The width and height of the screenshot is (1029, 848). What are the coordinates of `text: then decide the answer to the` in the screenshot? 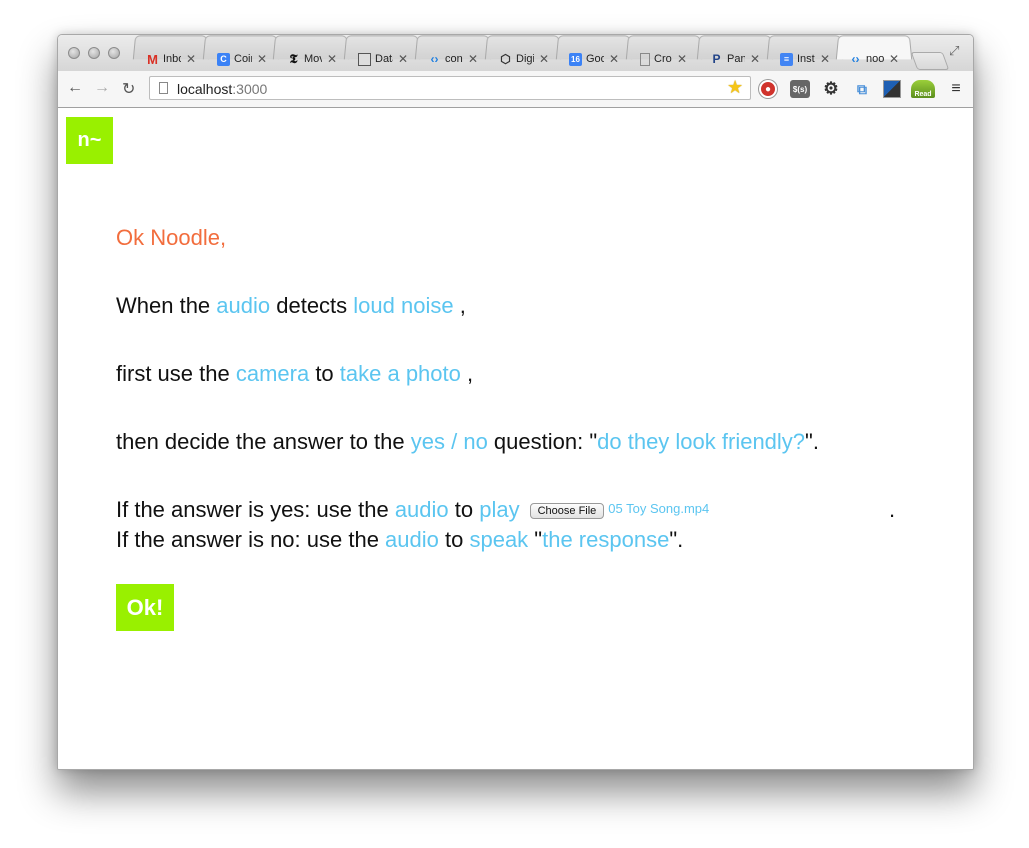 It's located at (263, 441).